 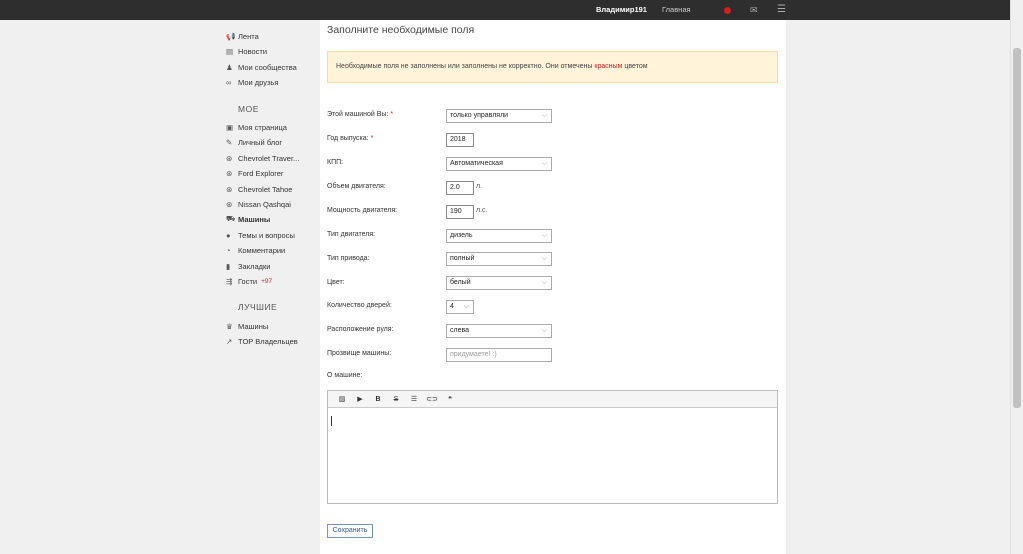 I want to click on sidebar-item-car-tahoe: ⊛ Chevrolet Tahoe, so click(x=259, y=189).